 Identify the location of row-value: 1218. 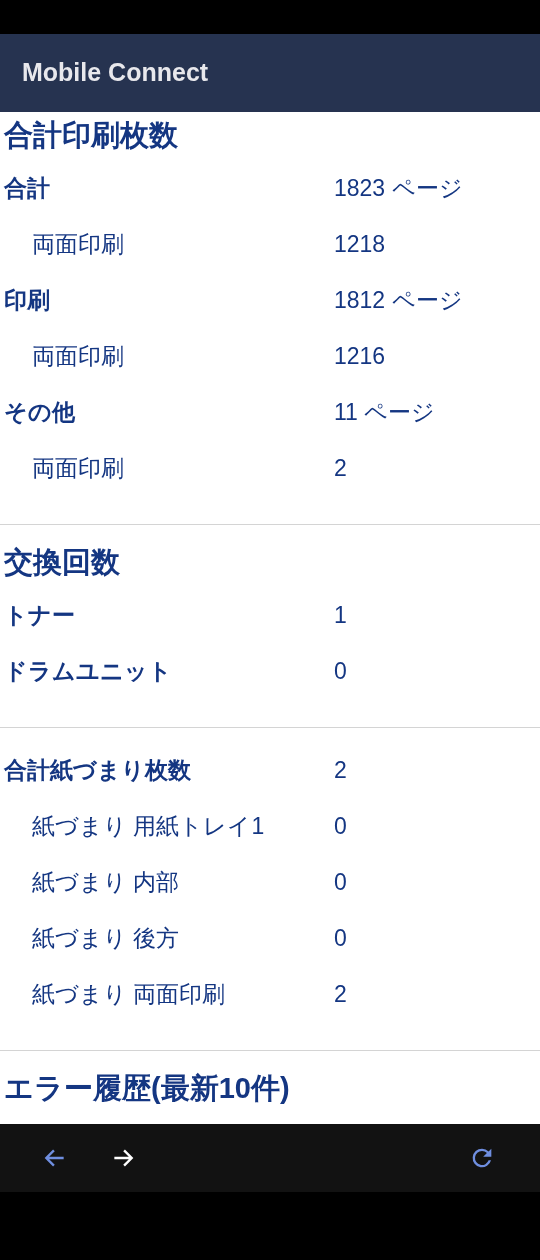
(360, 244).